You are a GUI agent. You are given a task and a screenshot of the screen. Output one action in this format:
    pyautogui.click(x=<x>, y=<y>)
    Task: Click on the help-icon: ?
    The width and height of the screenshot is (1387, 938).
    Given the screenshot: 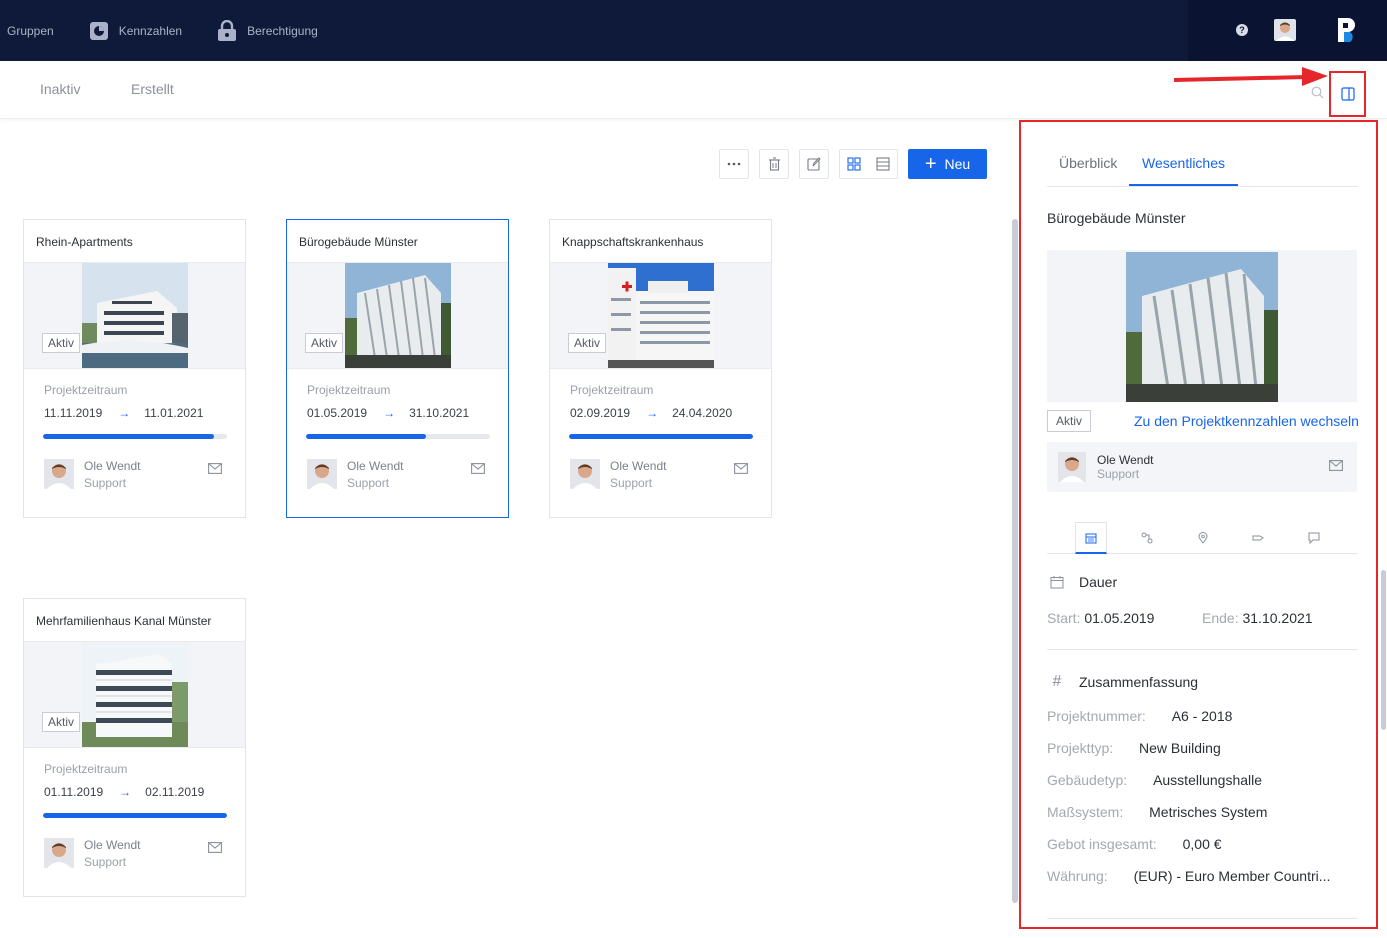 What is the action you would take?
    pyautogui.click(x=1242, y=30)
    